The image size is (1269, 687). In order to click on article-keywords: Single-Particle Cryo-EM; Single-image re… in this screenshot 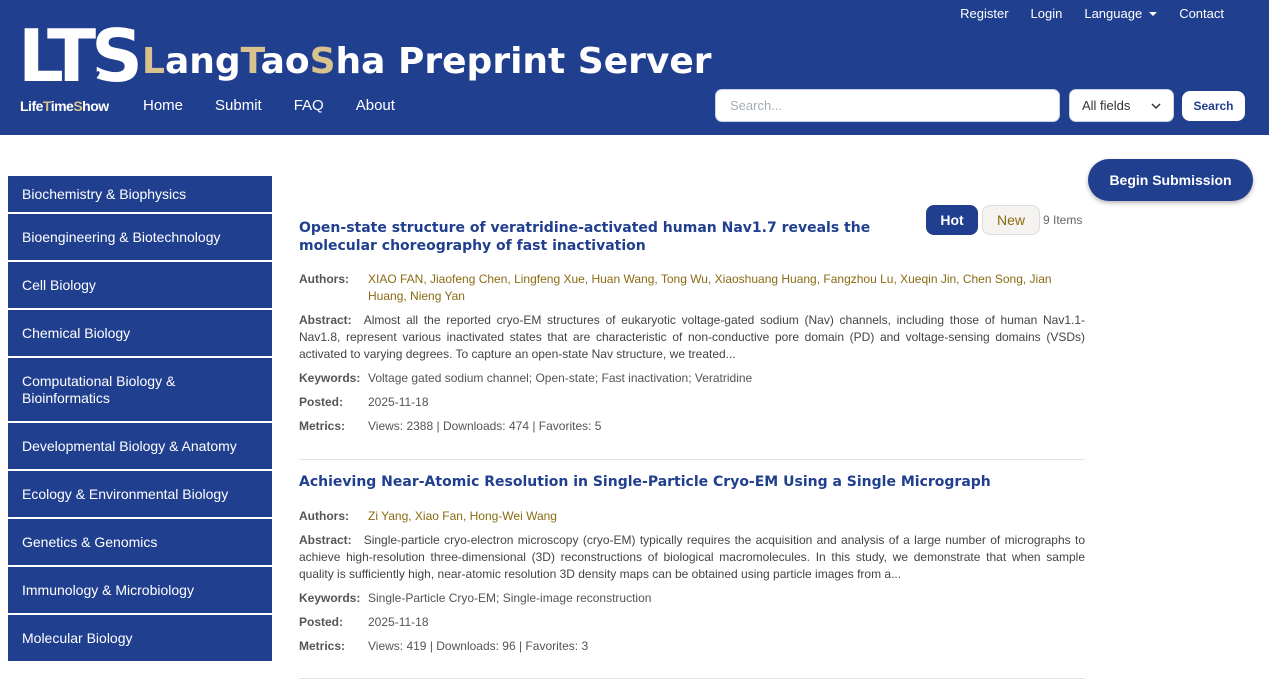, I will do `click(510, 598)`.